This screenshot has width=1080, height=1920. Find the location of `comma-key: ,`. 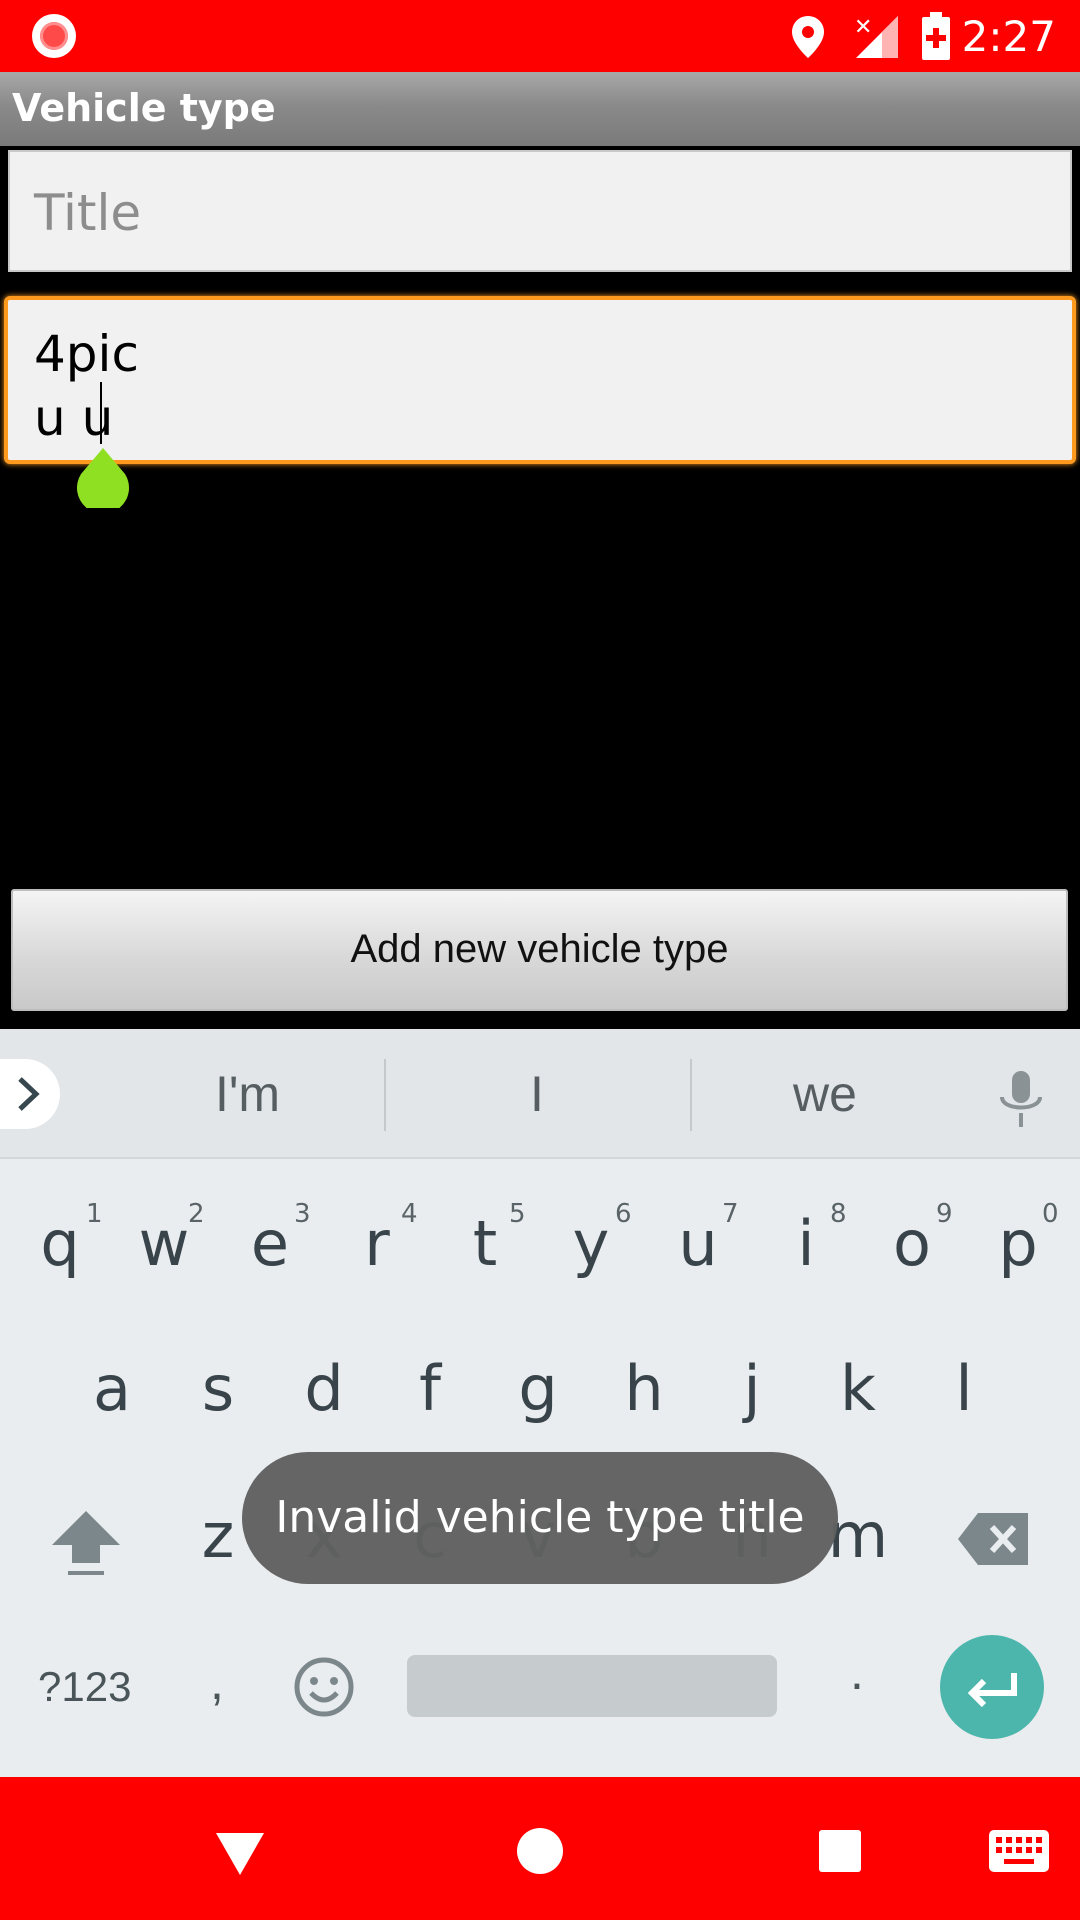

comma-key: , is located at coordinates (217, 1682).